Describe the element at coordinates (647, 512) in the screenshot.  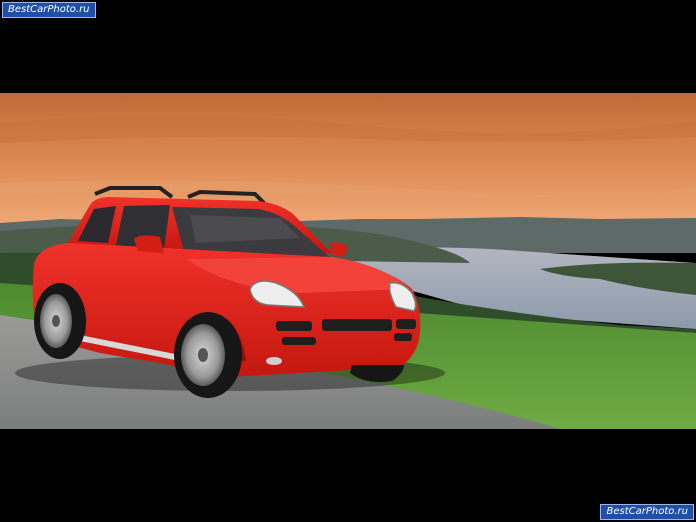
I see `watermark-bottom: BestCarPhoto.ru` at that location.